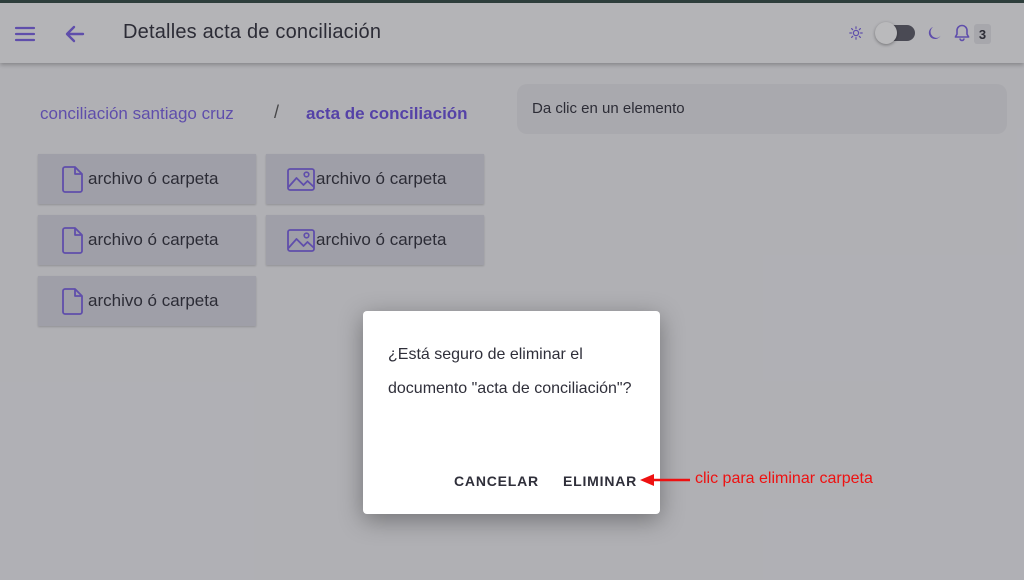 This screenshot has width=1024, height=580. I want to click on delete-button: ELIMINAR, so click(600, 481).